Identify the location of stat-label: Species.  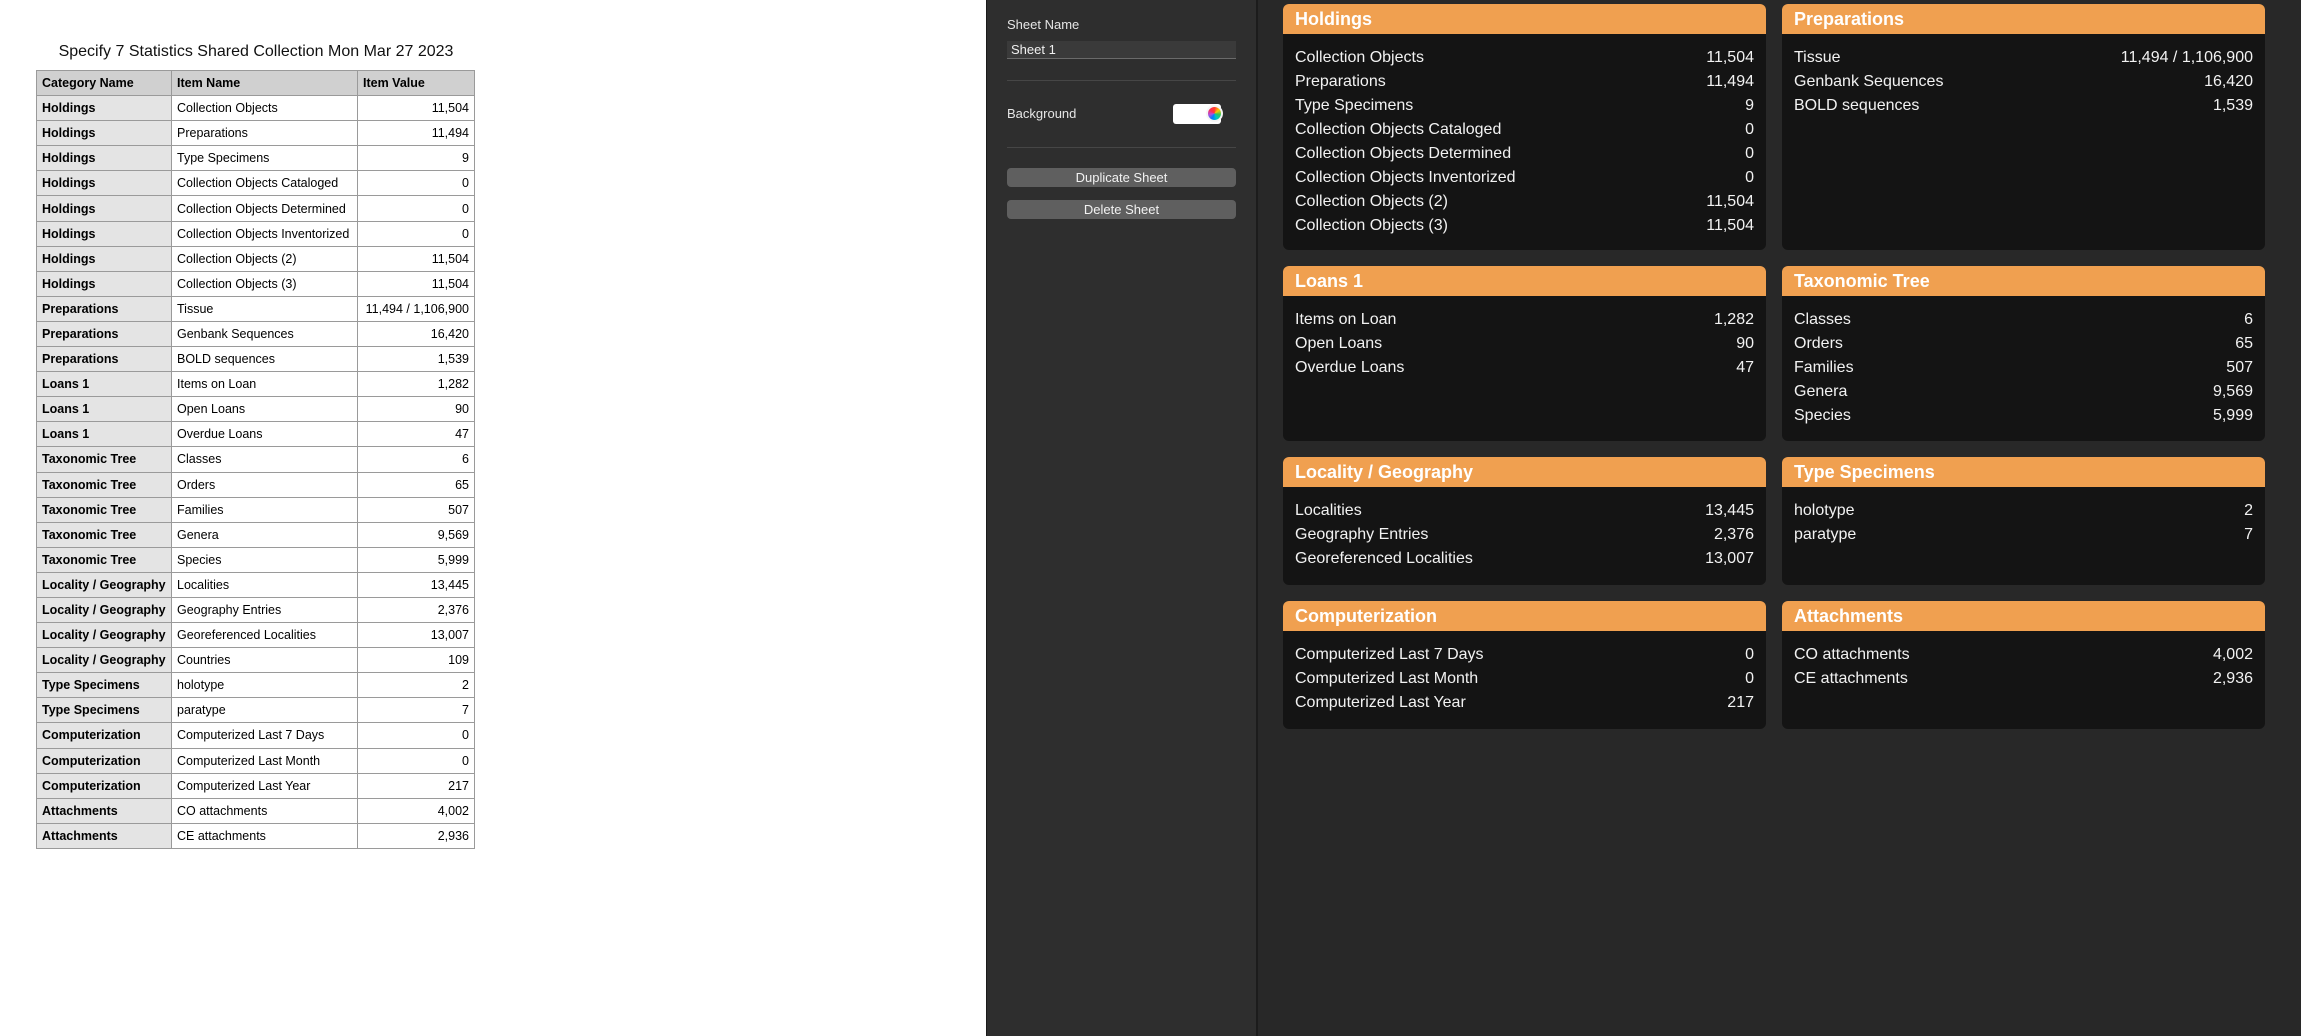
(1822, 415).